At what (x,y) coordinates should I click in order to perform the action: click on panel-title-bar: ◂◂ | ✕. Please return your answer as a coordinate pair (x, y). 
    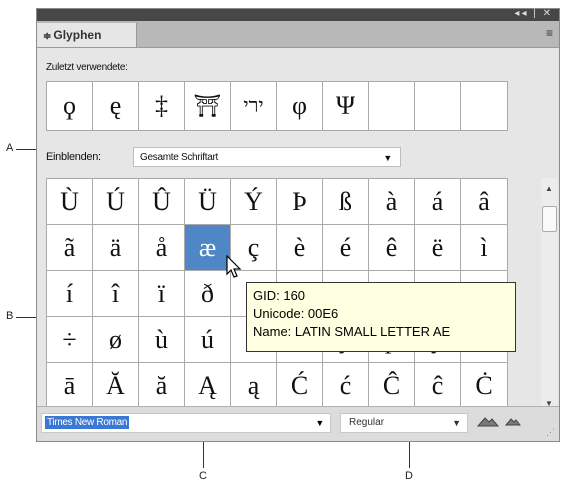
    Looking at the image, I should click on (298, 14).